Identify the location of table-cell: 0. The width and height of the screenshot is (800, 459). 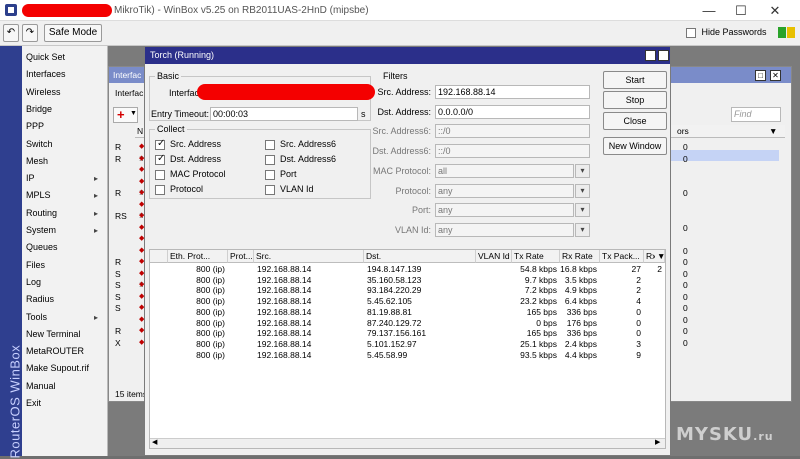
(638, 311).